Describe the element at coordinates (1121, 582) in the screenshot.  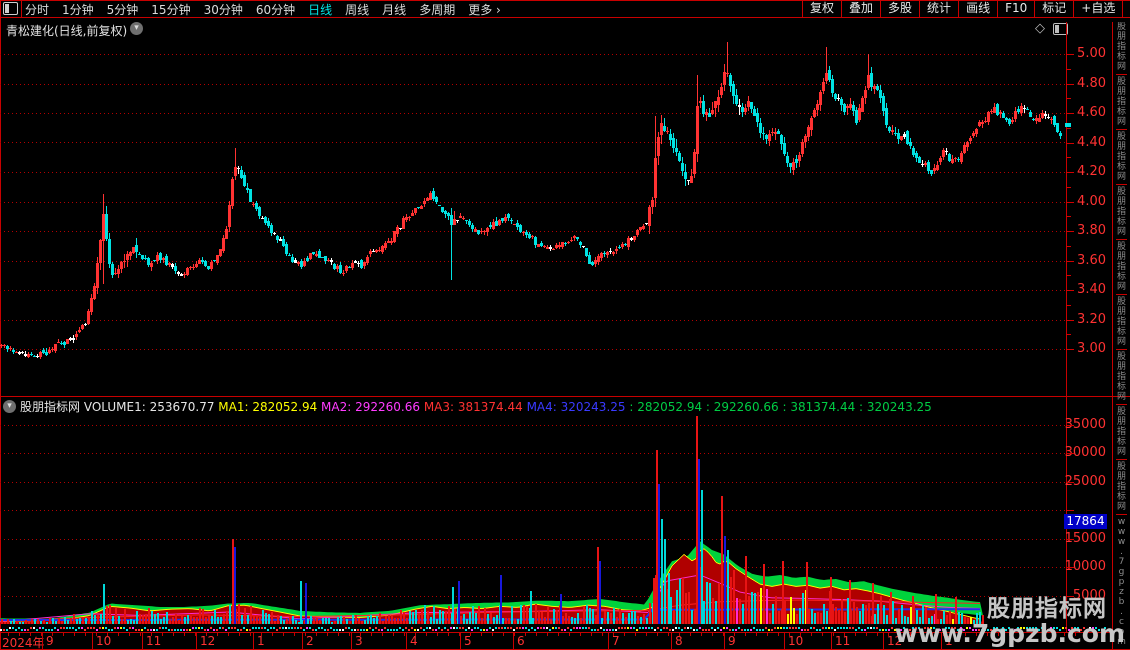
I see `strip-glyph: p` at that location.